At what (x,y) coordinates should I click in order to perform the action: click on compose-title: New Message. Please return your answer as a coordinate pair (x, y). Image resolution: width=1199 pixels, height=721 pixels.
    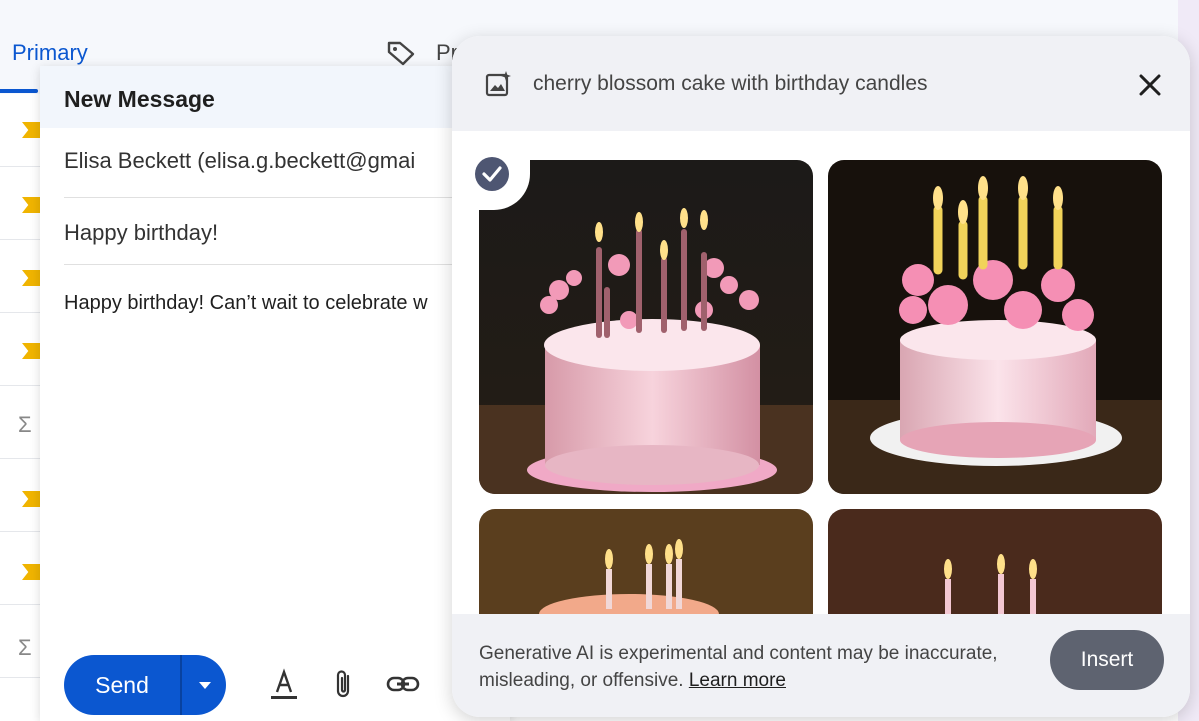
    Looking at the image, I should click on (139, 99).